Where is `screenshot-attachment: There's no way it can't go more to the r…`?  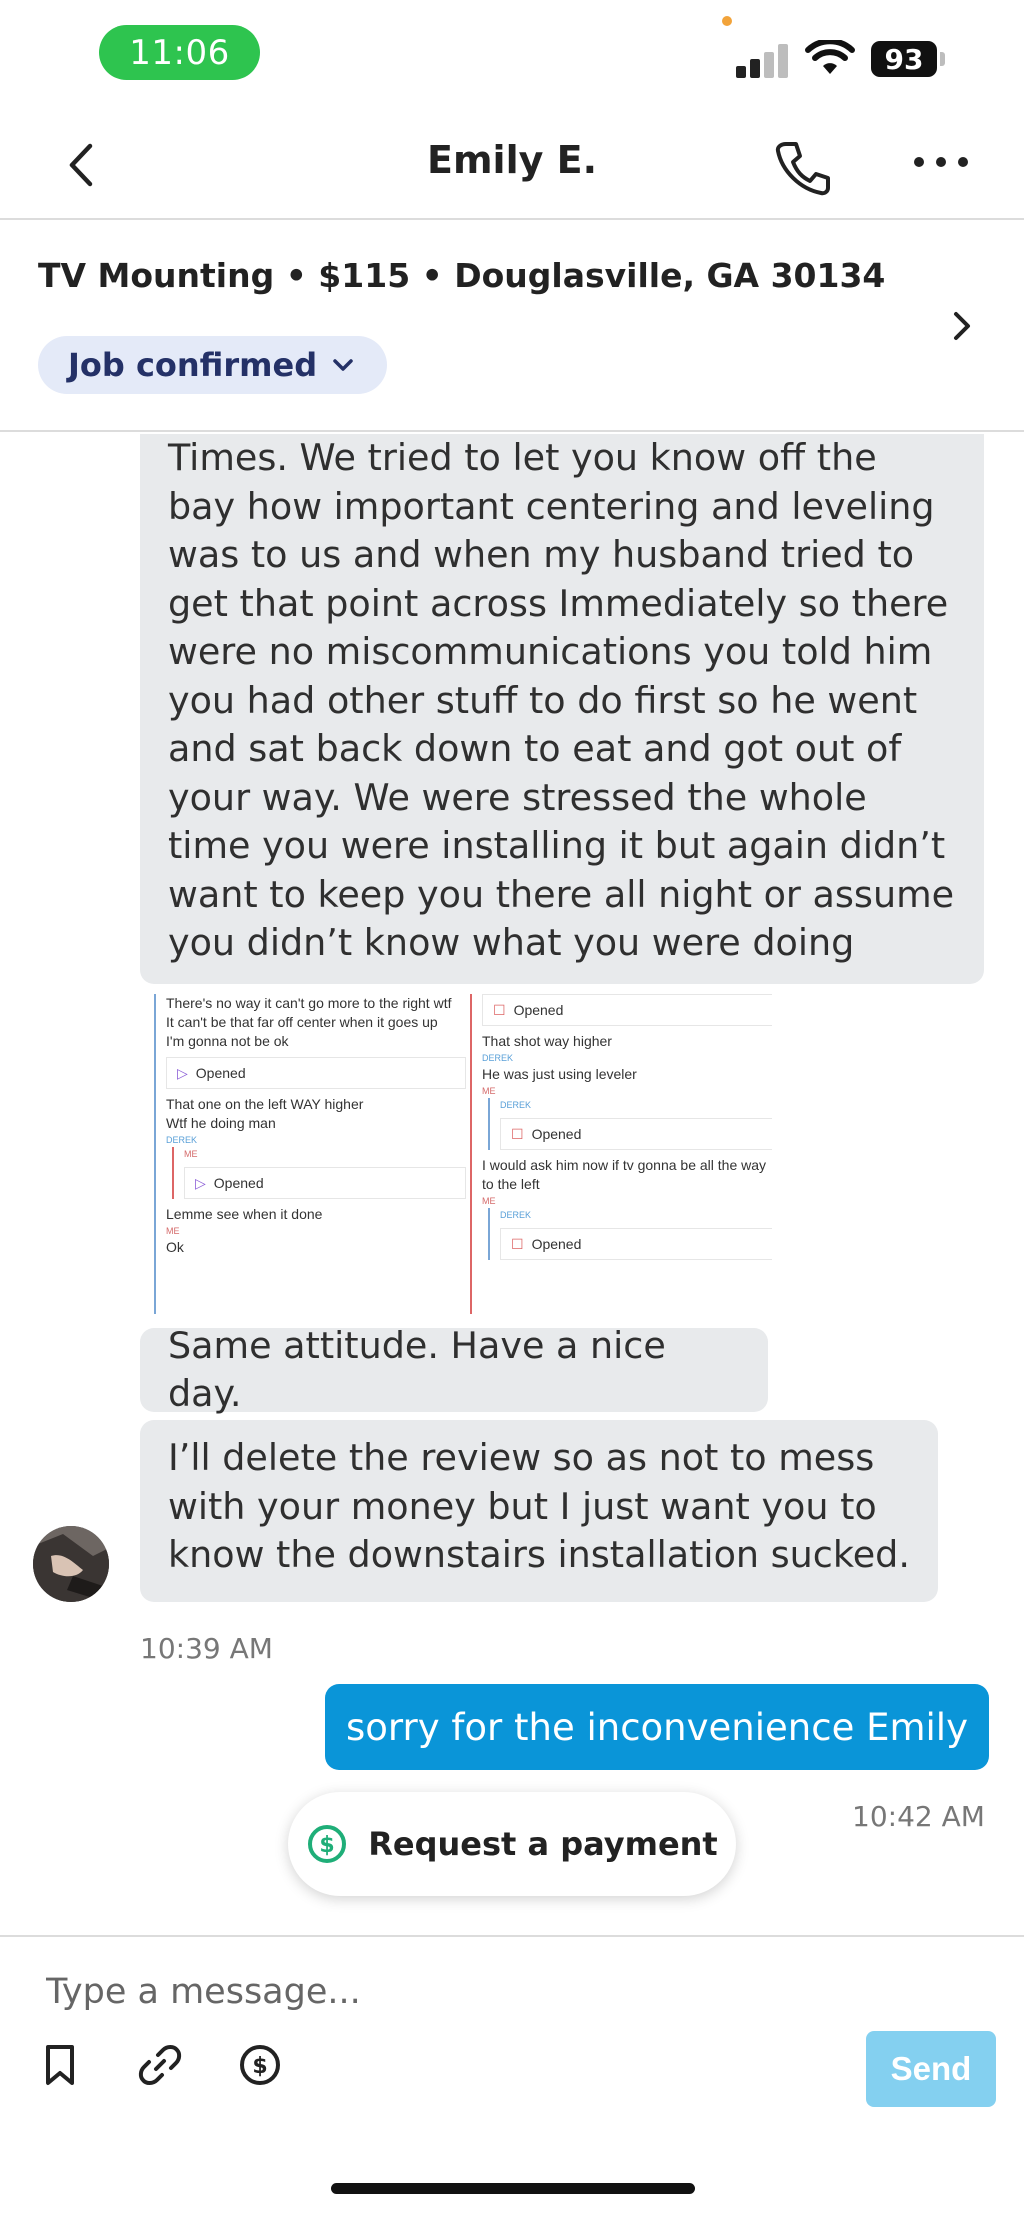 screenshot-attachment: There's no way it can't go more to the r… is located at coordinates (456, 1154).